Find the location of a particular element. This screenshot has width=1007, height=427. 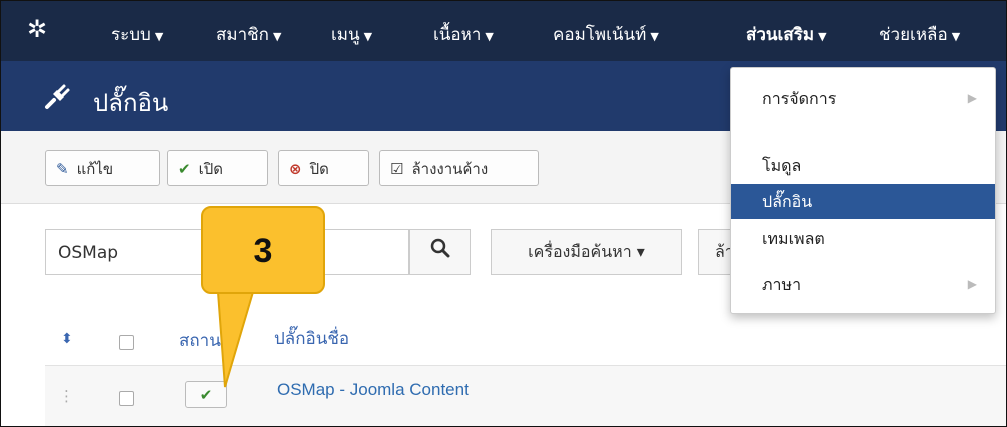

search-button is located at coordinates (440, 252).